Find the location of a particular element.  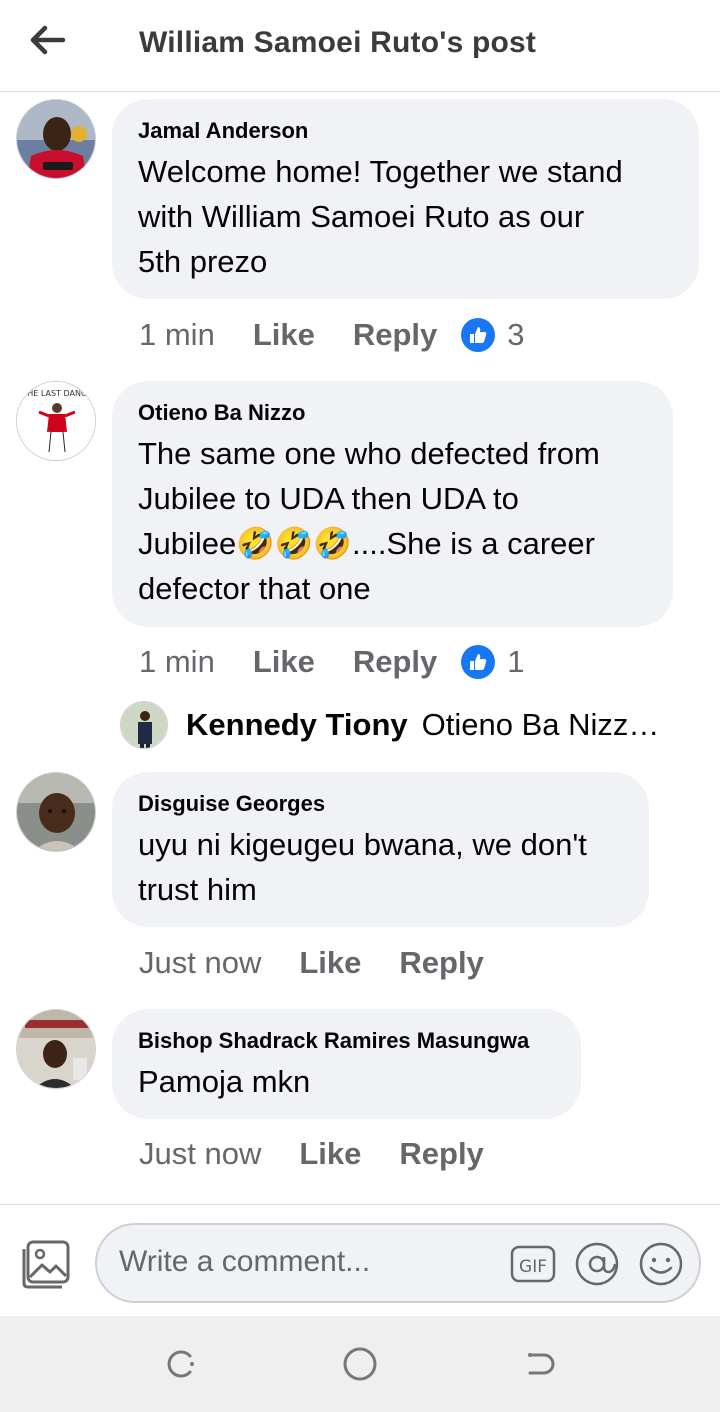

emoji-button is located at coordinates (661, 1264).